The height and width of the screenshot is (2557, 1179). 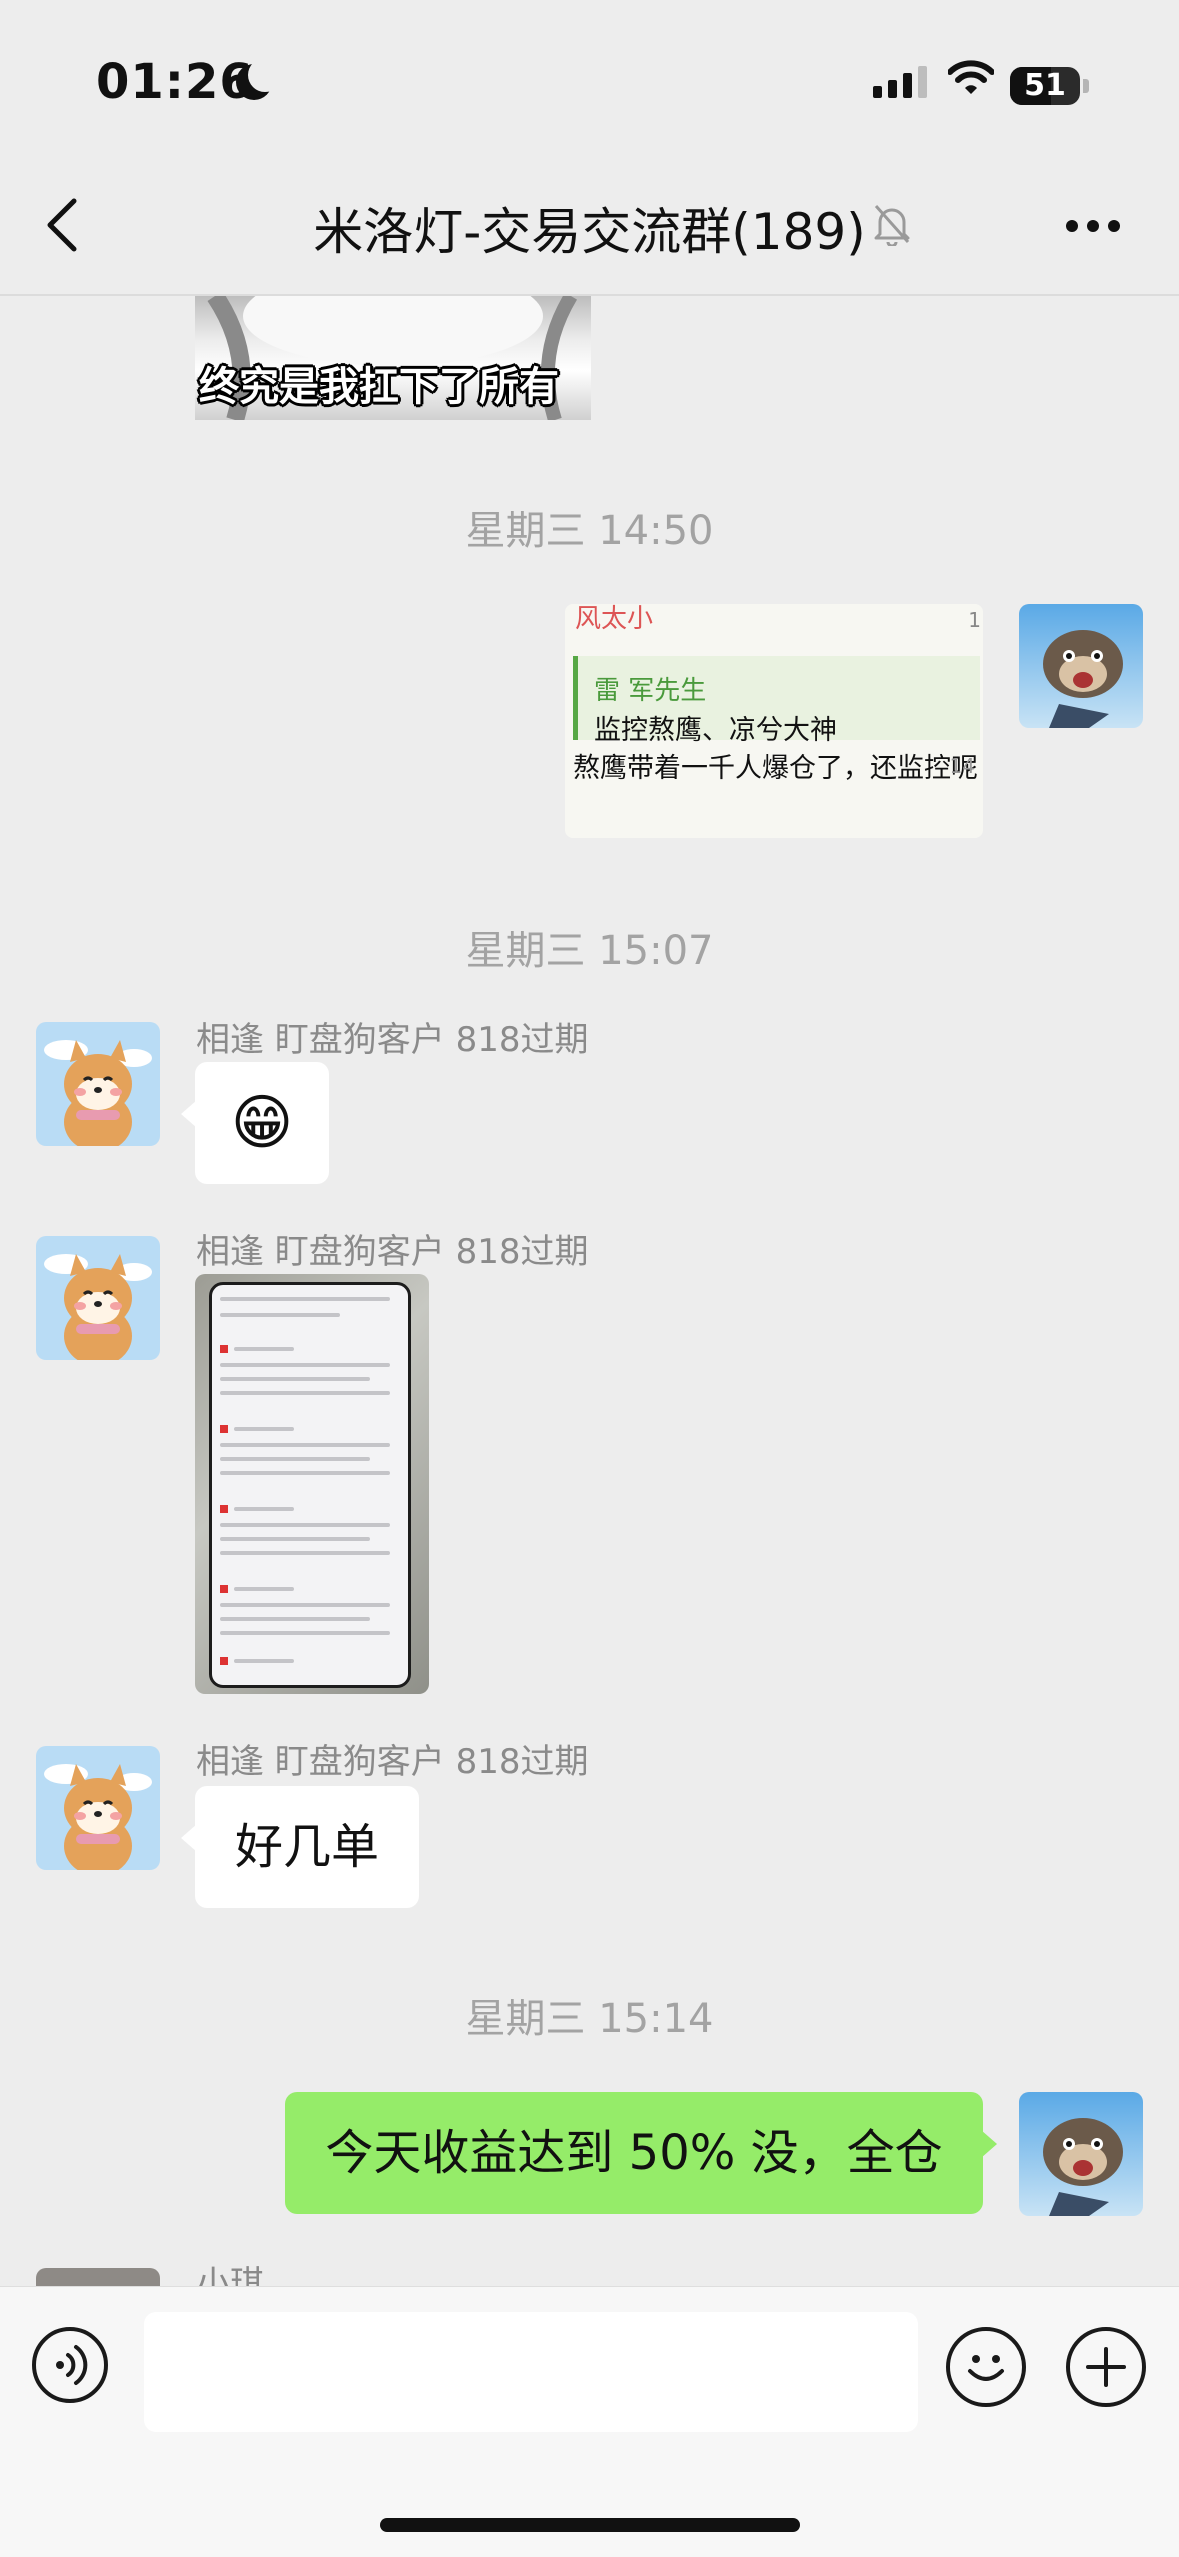 I want to click on emoji-message: 😁, so click(x=255, y=1123).